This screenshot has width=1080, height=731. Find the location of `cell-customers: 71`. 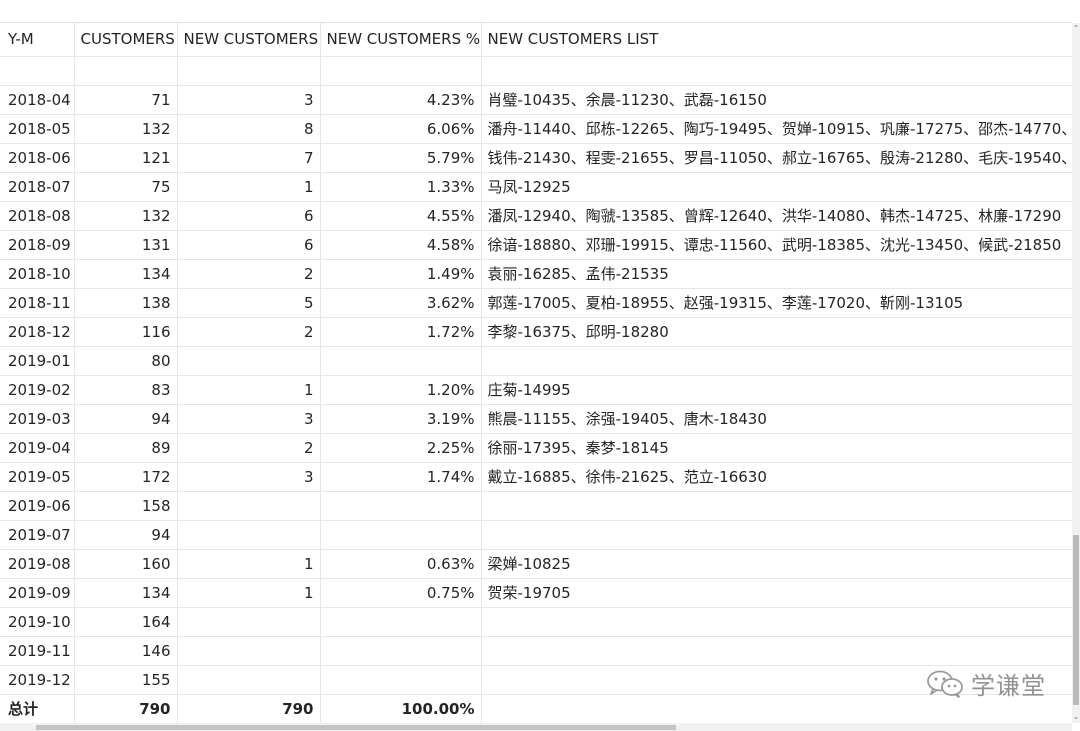

cell-customers: 71 is located at coordinates (126, 100).